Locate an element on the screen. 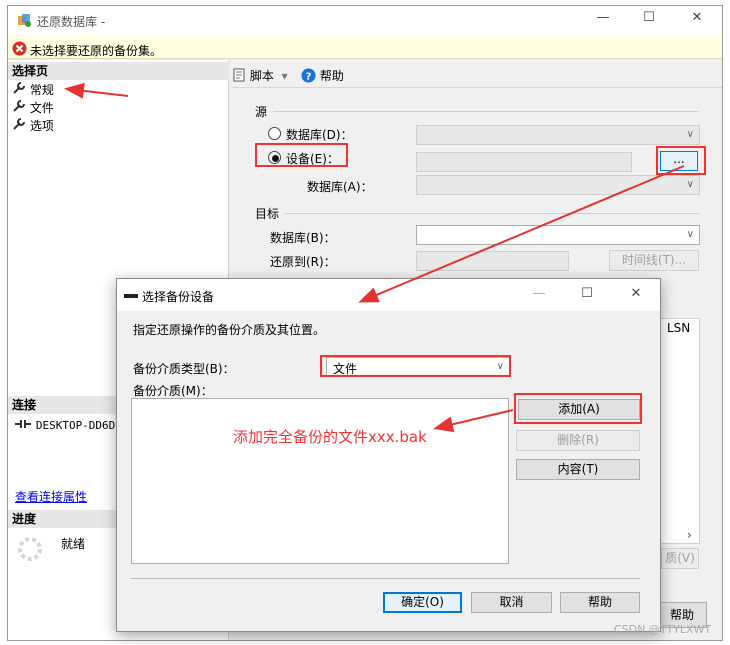 The height and width of the screenshot is (645, 730). watermark: CSDN @TTYLXWT is located at coordinates (663, 629).